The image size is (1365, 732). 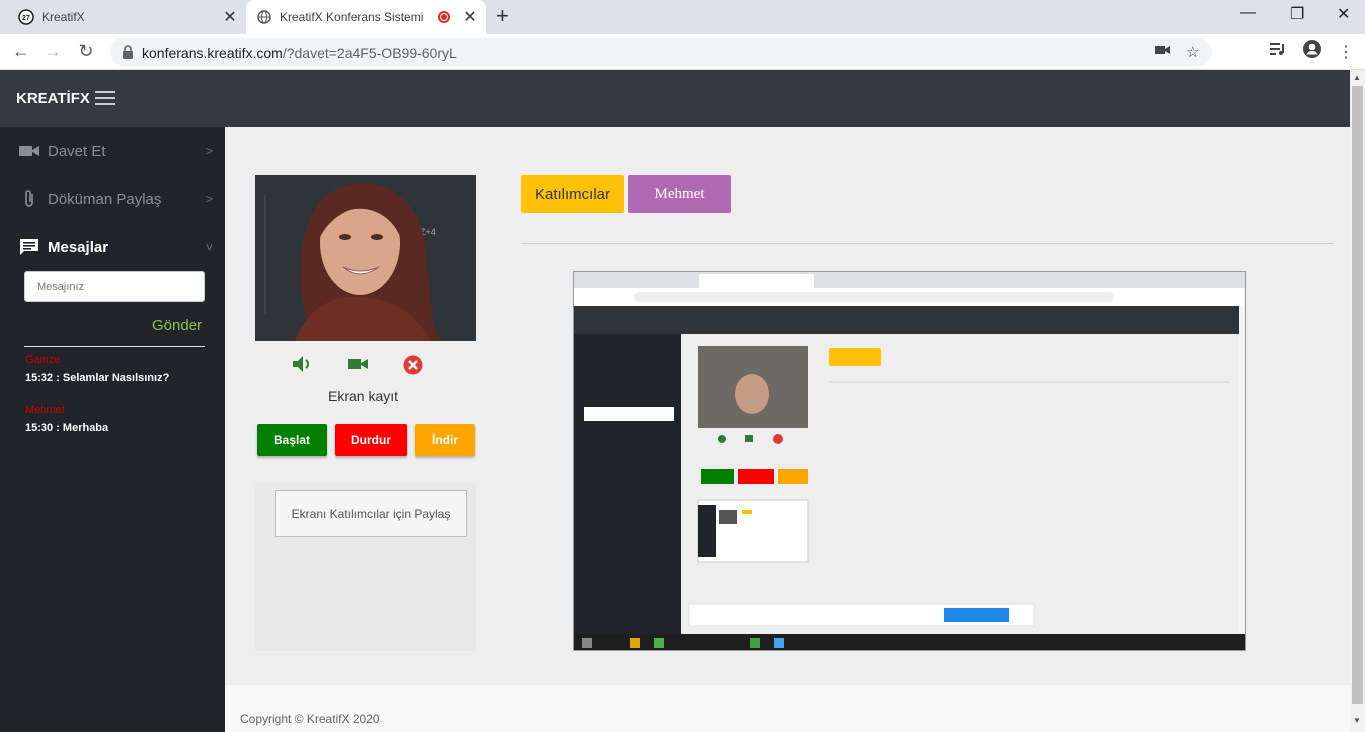 I want to click on local-video: Z+4, so click(x=365, y=258).